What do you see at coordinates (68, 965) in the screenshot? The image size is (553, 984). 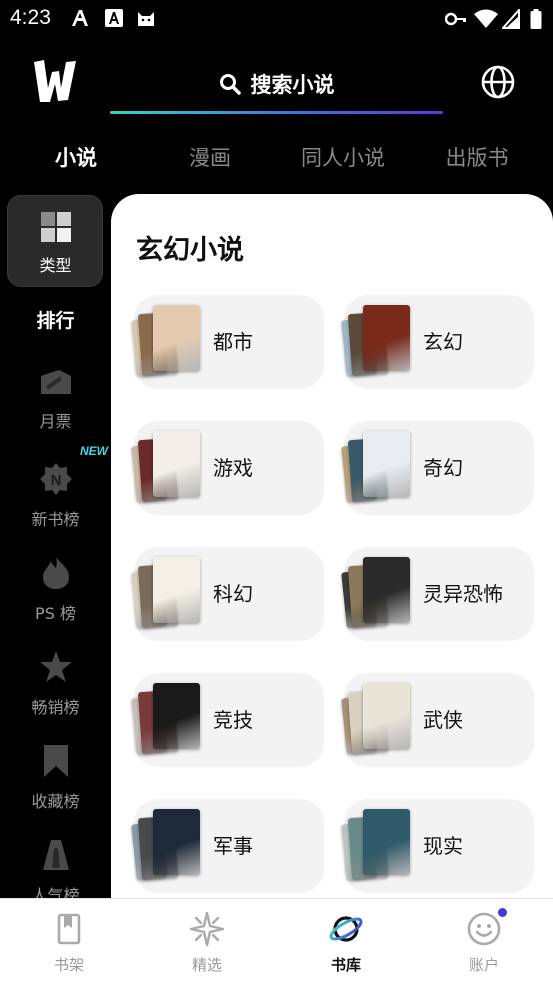 I see `nav-label: 书架` at bounding box center [68, 965].